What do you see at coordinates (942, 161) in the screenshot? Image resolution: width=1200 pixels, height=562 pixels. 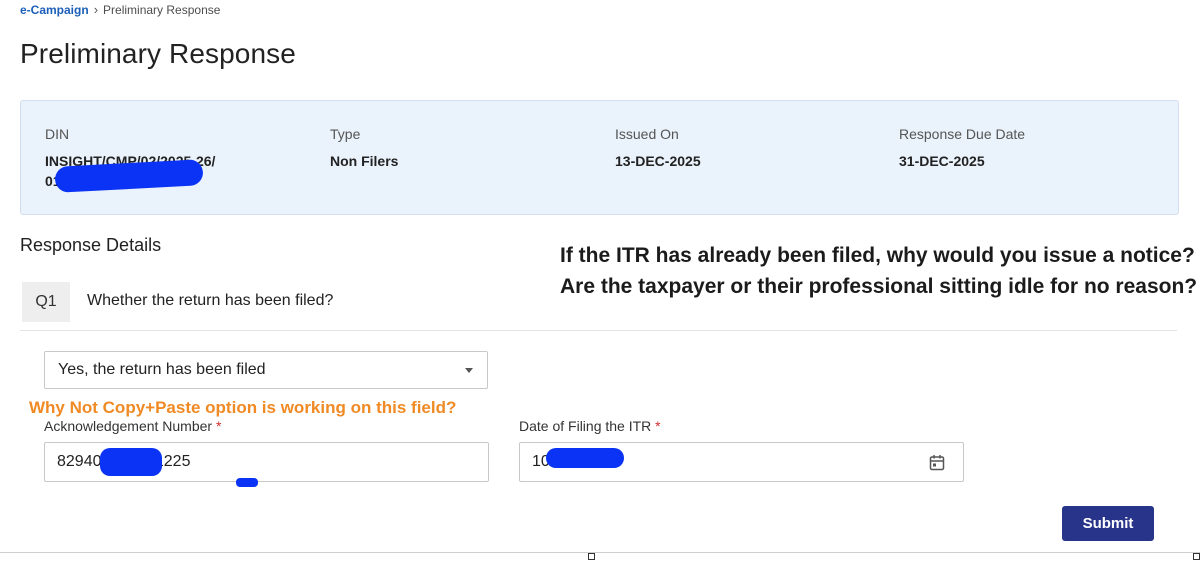 I see `due-date-value: 31-DEC-2025` at bounding box center [942, 161].